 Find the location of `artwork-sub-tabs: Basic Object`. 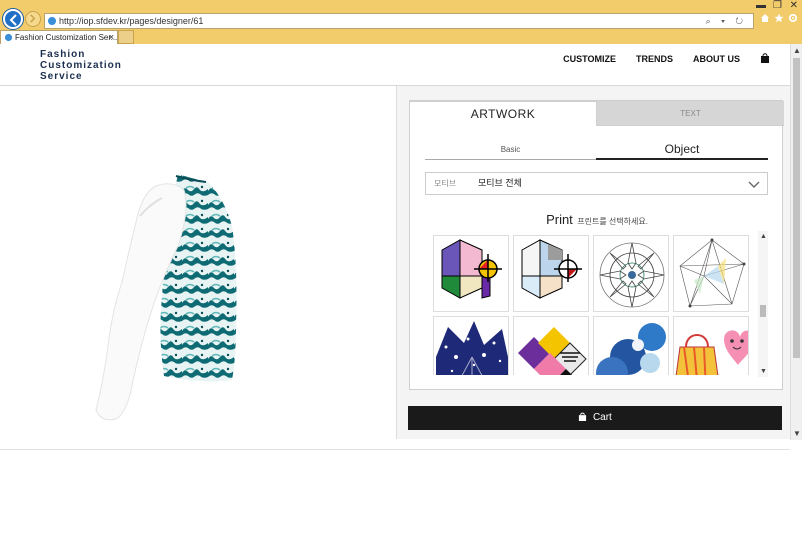

artwork-sub-tabs: Basic Object is located at coordinates (596, 150).